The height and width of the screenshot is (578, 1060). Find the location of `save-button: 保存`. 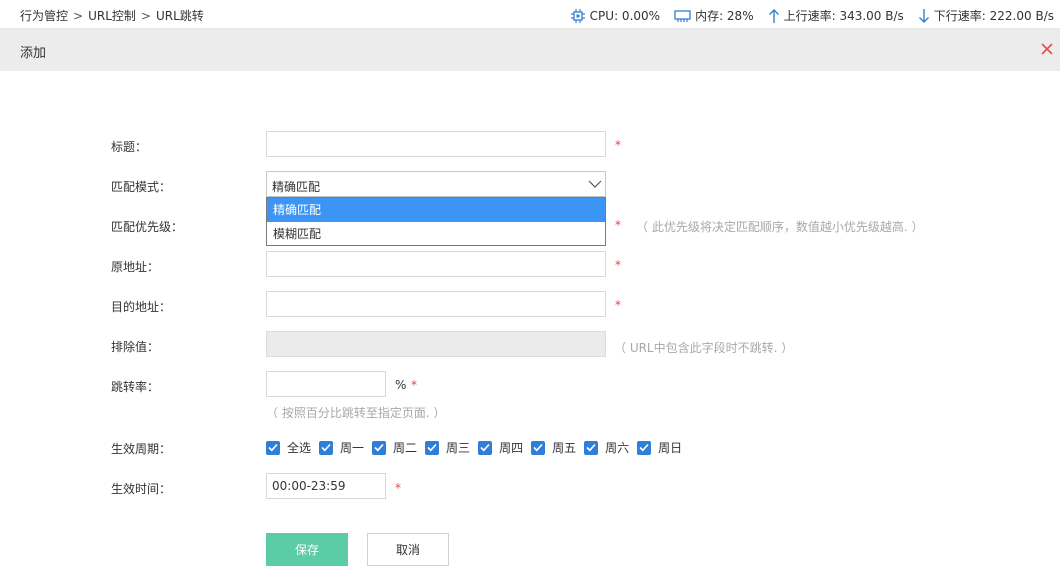

save-button: 保存 is located at coordinates (307, 549).